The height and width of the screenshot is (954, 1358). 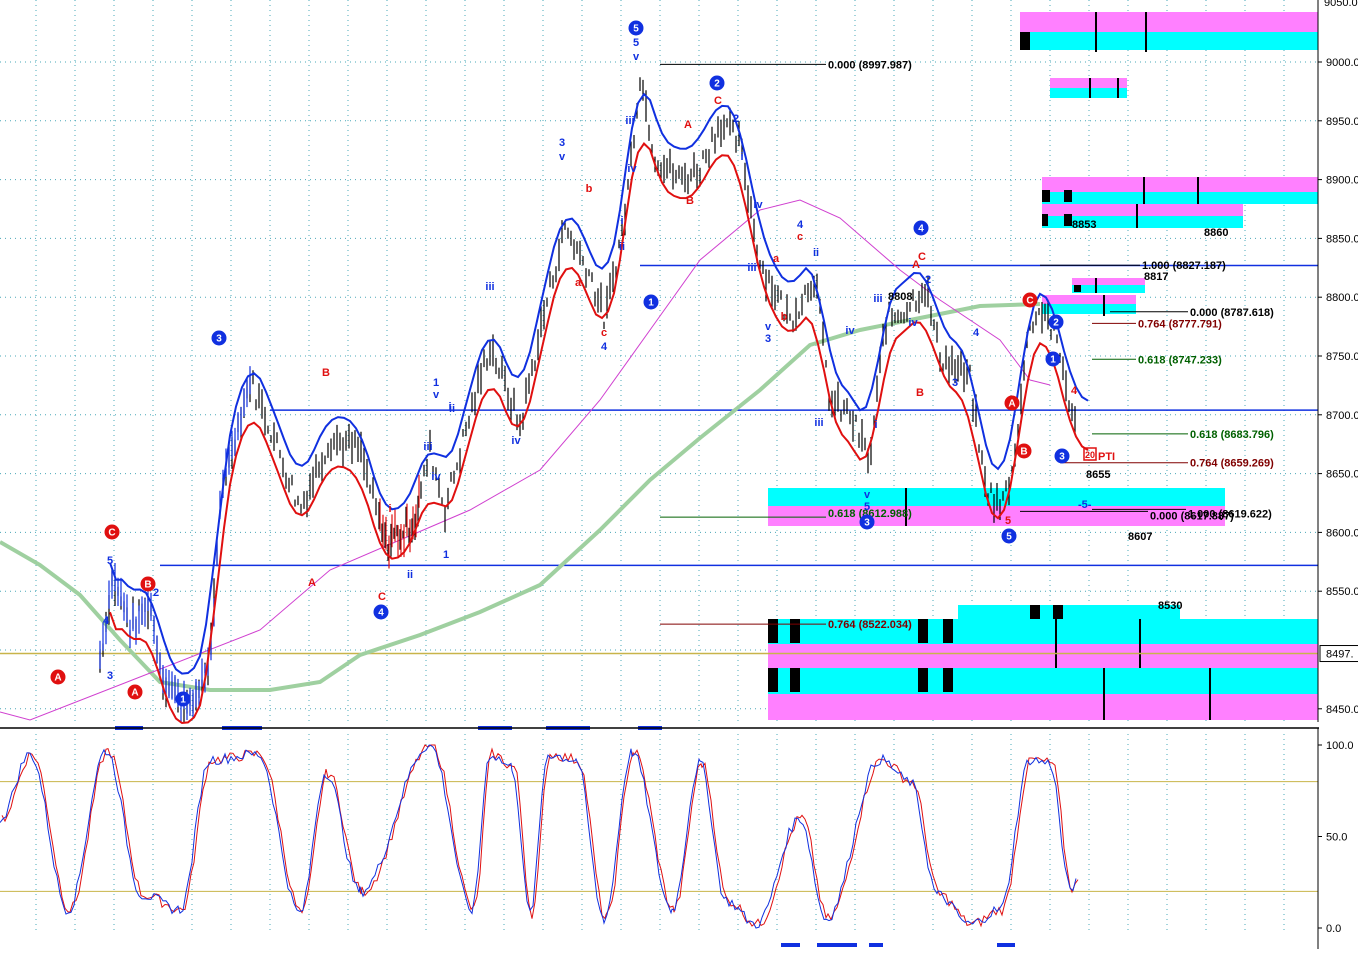 What do you see at coordinates (1342, 239) in the screenshot?
I see `y-tick-label: 8850.0` at bounding box center [1342, 239].